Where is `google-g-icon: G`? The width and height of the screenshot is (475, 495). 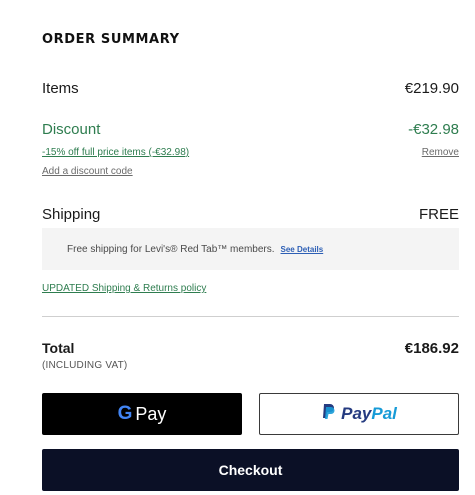
google-g-icon: G is located at coordinates (125, 413).